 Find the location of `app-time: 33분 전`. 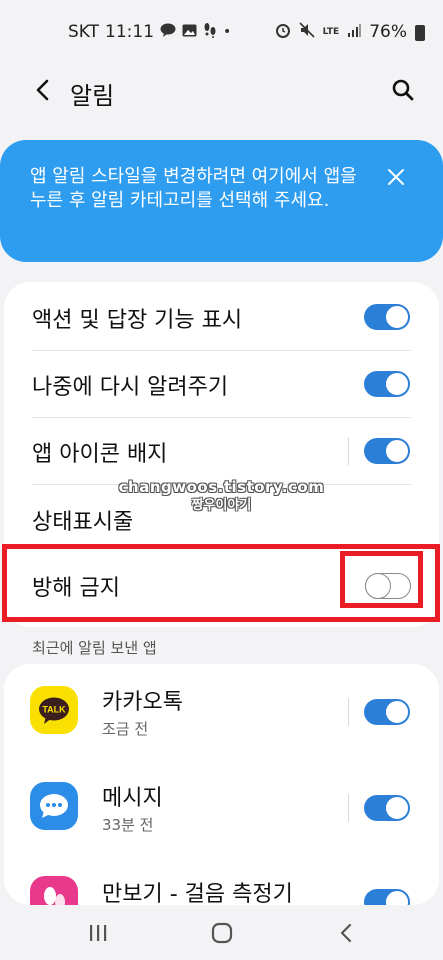

app-time: 33분 전 is located at coordinates (128, 825).